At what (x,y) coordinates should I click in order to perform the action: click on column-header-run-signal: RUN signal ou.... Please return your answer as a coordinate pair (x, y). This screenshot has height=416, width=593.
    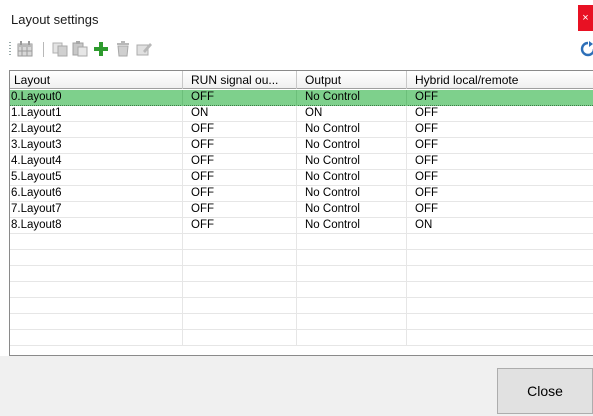
    Looking at the image, I should click on (240, 80).